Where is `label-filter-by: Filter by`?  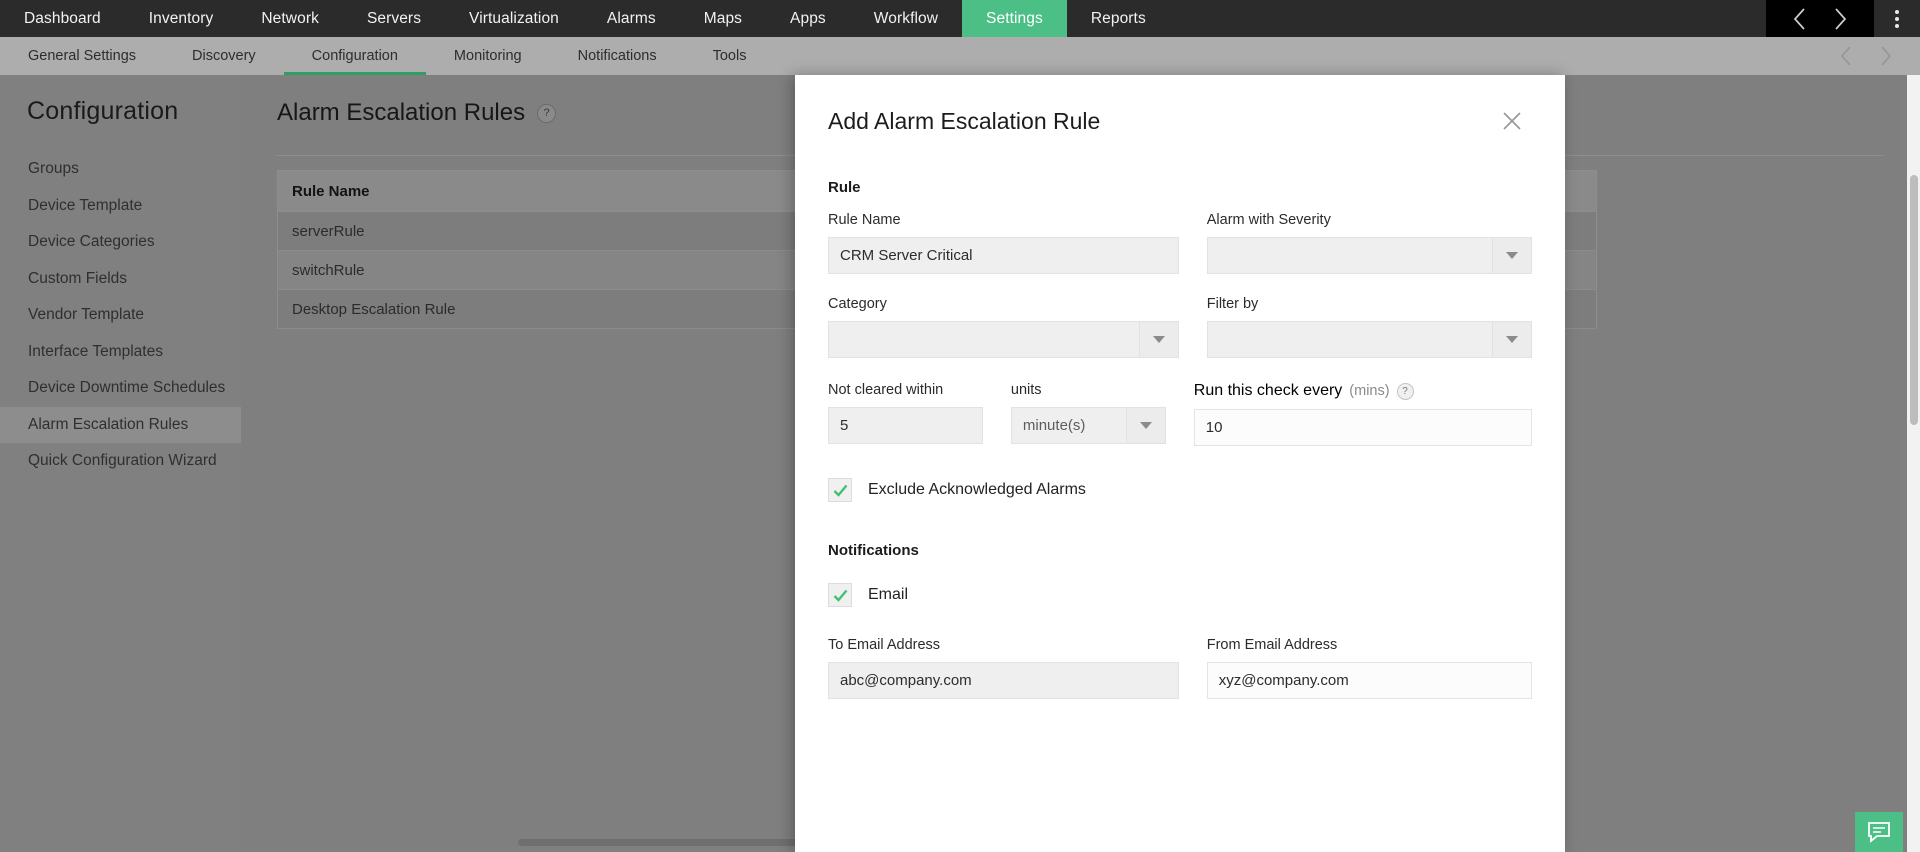
label-filter-by: Filter by is located at coordinates (1232, 304).